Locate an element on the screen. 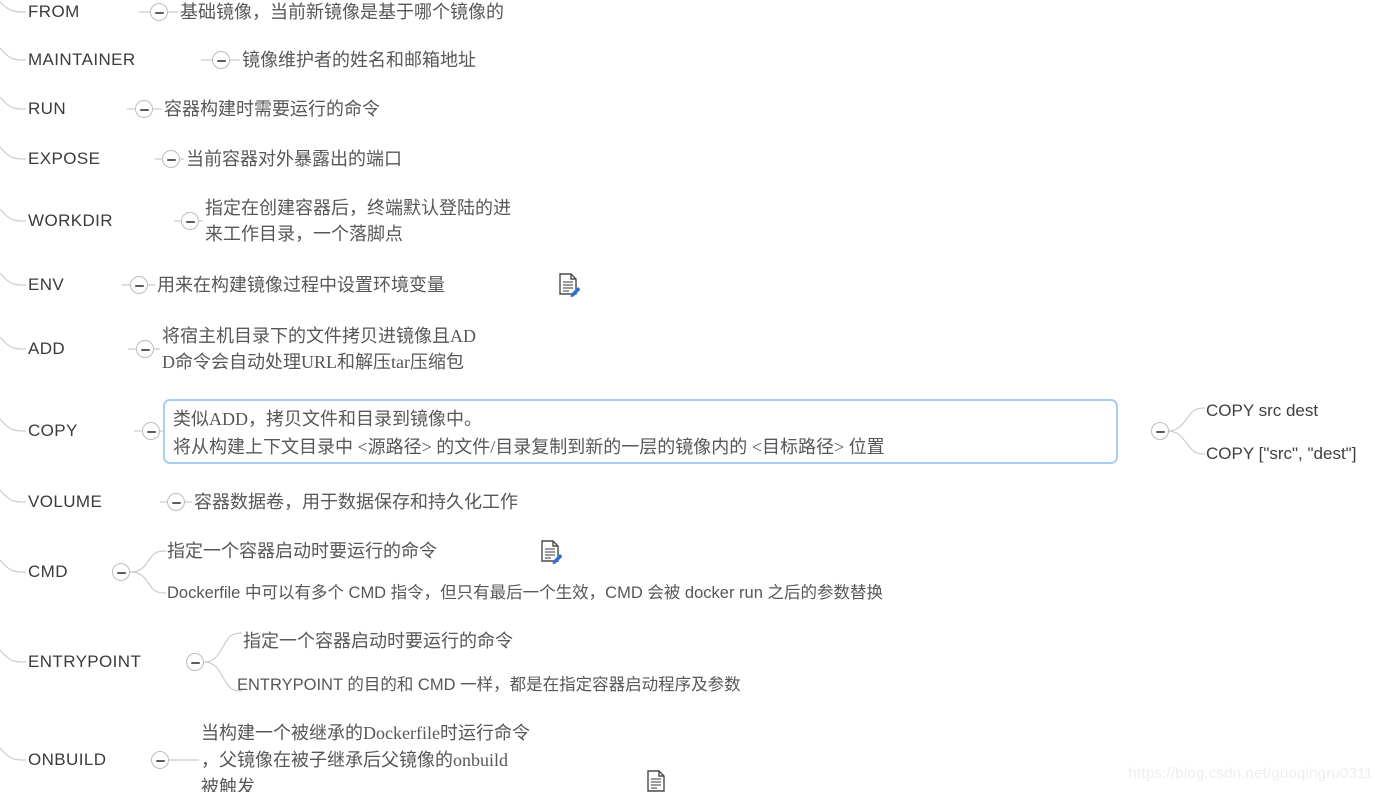 This screenshot has height=792, width=1391. desc-expose: 当前容器对外暴露出的端口 is located at coordinates (294, 159).